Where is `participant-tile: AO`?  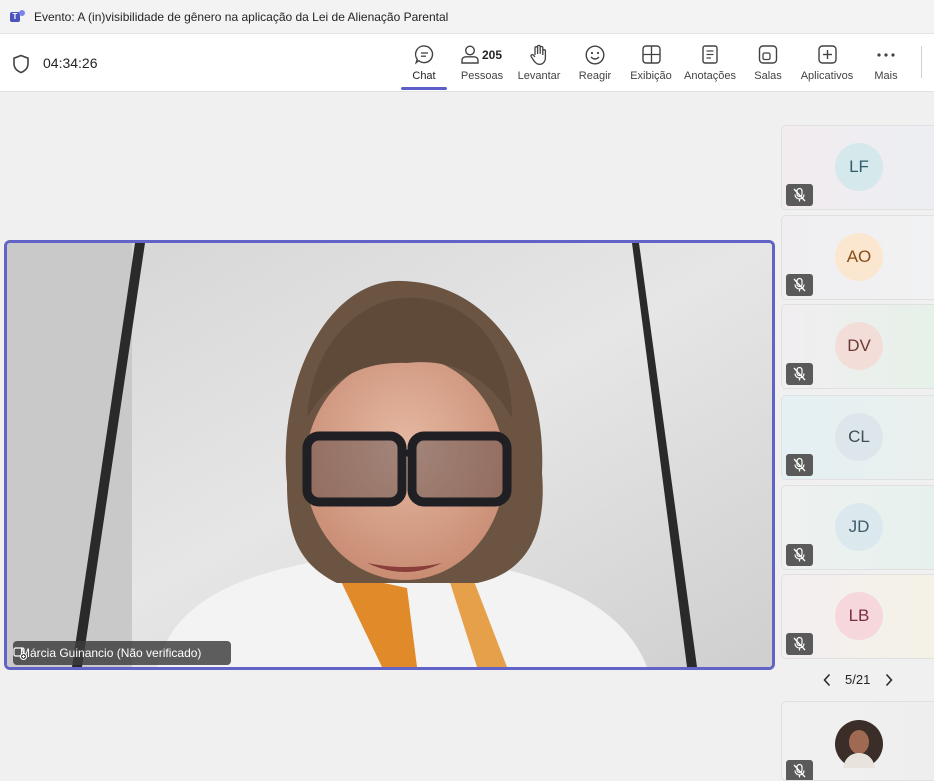 participant-tile: AO is located at coordinates (857, 257).